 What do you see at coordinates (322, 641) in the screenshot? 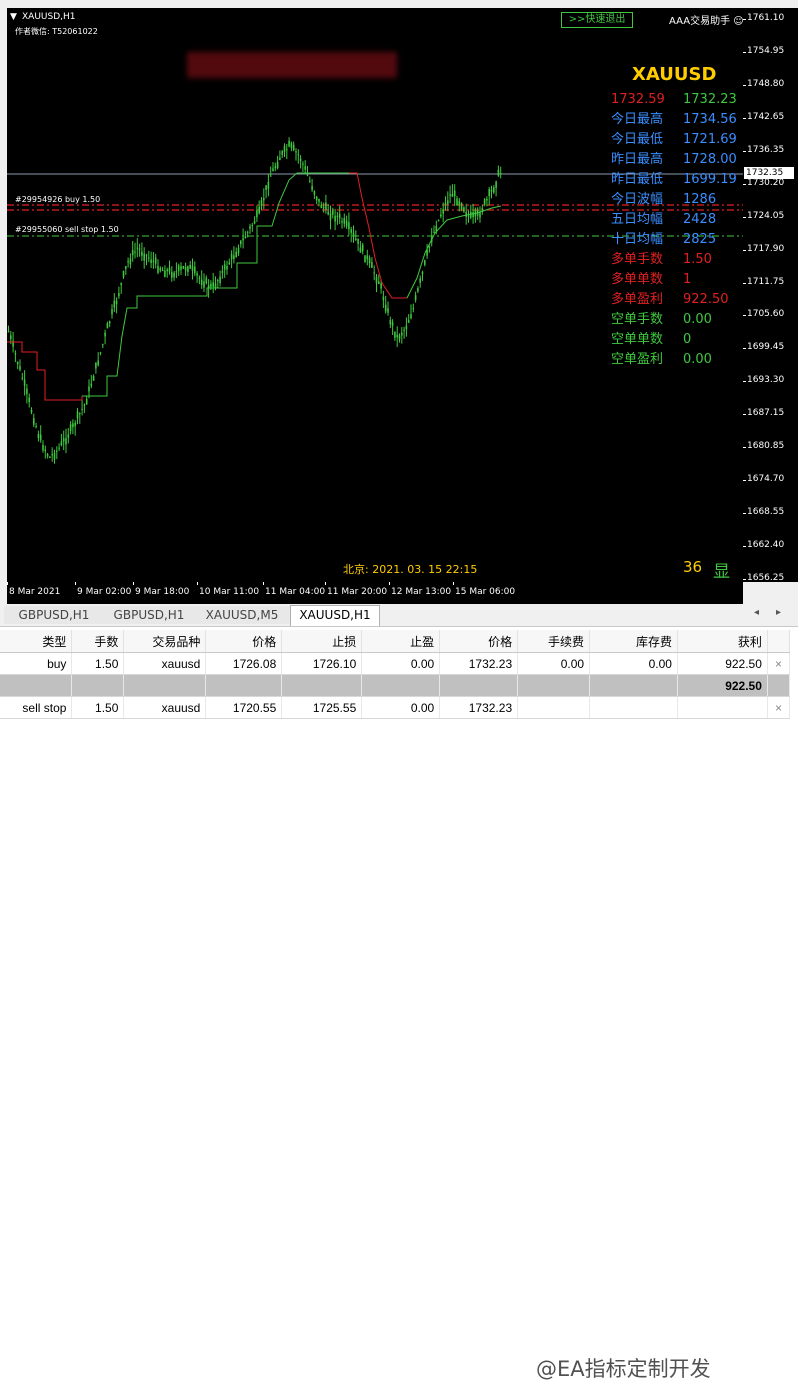
I see `column-header: 止损` at bounding box center [322, 641].